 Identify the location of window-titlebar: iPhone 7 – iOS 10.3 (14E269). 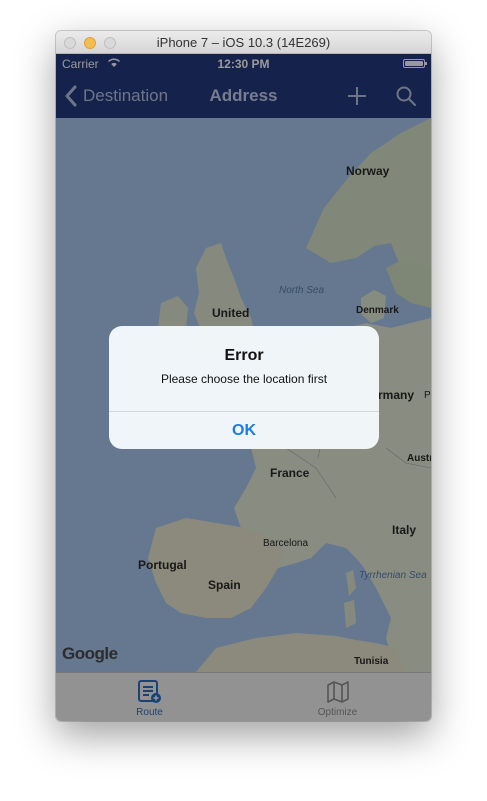
(243, 42).